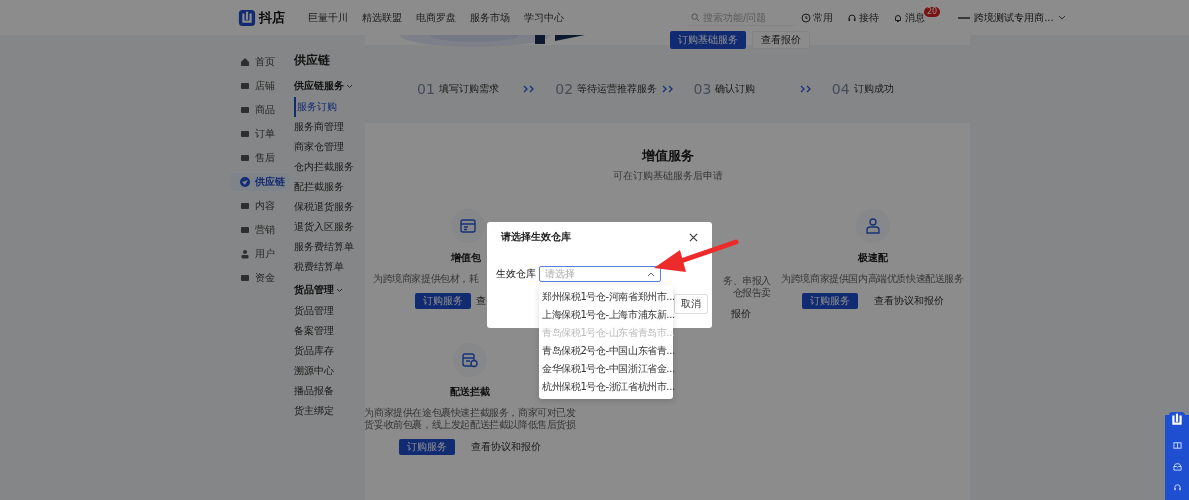 This screenshot has width=1189, height=500. Describe the element at coordinates (260, 230) in the screenshot. I see `nav-item: 营销` at that location.